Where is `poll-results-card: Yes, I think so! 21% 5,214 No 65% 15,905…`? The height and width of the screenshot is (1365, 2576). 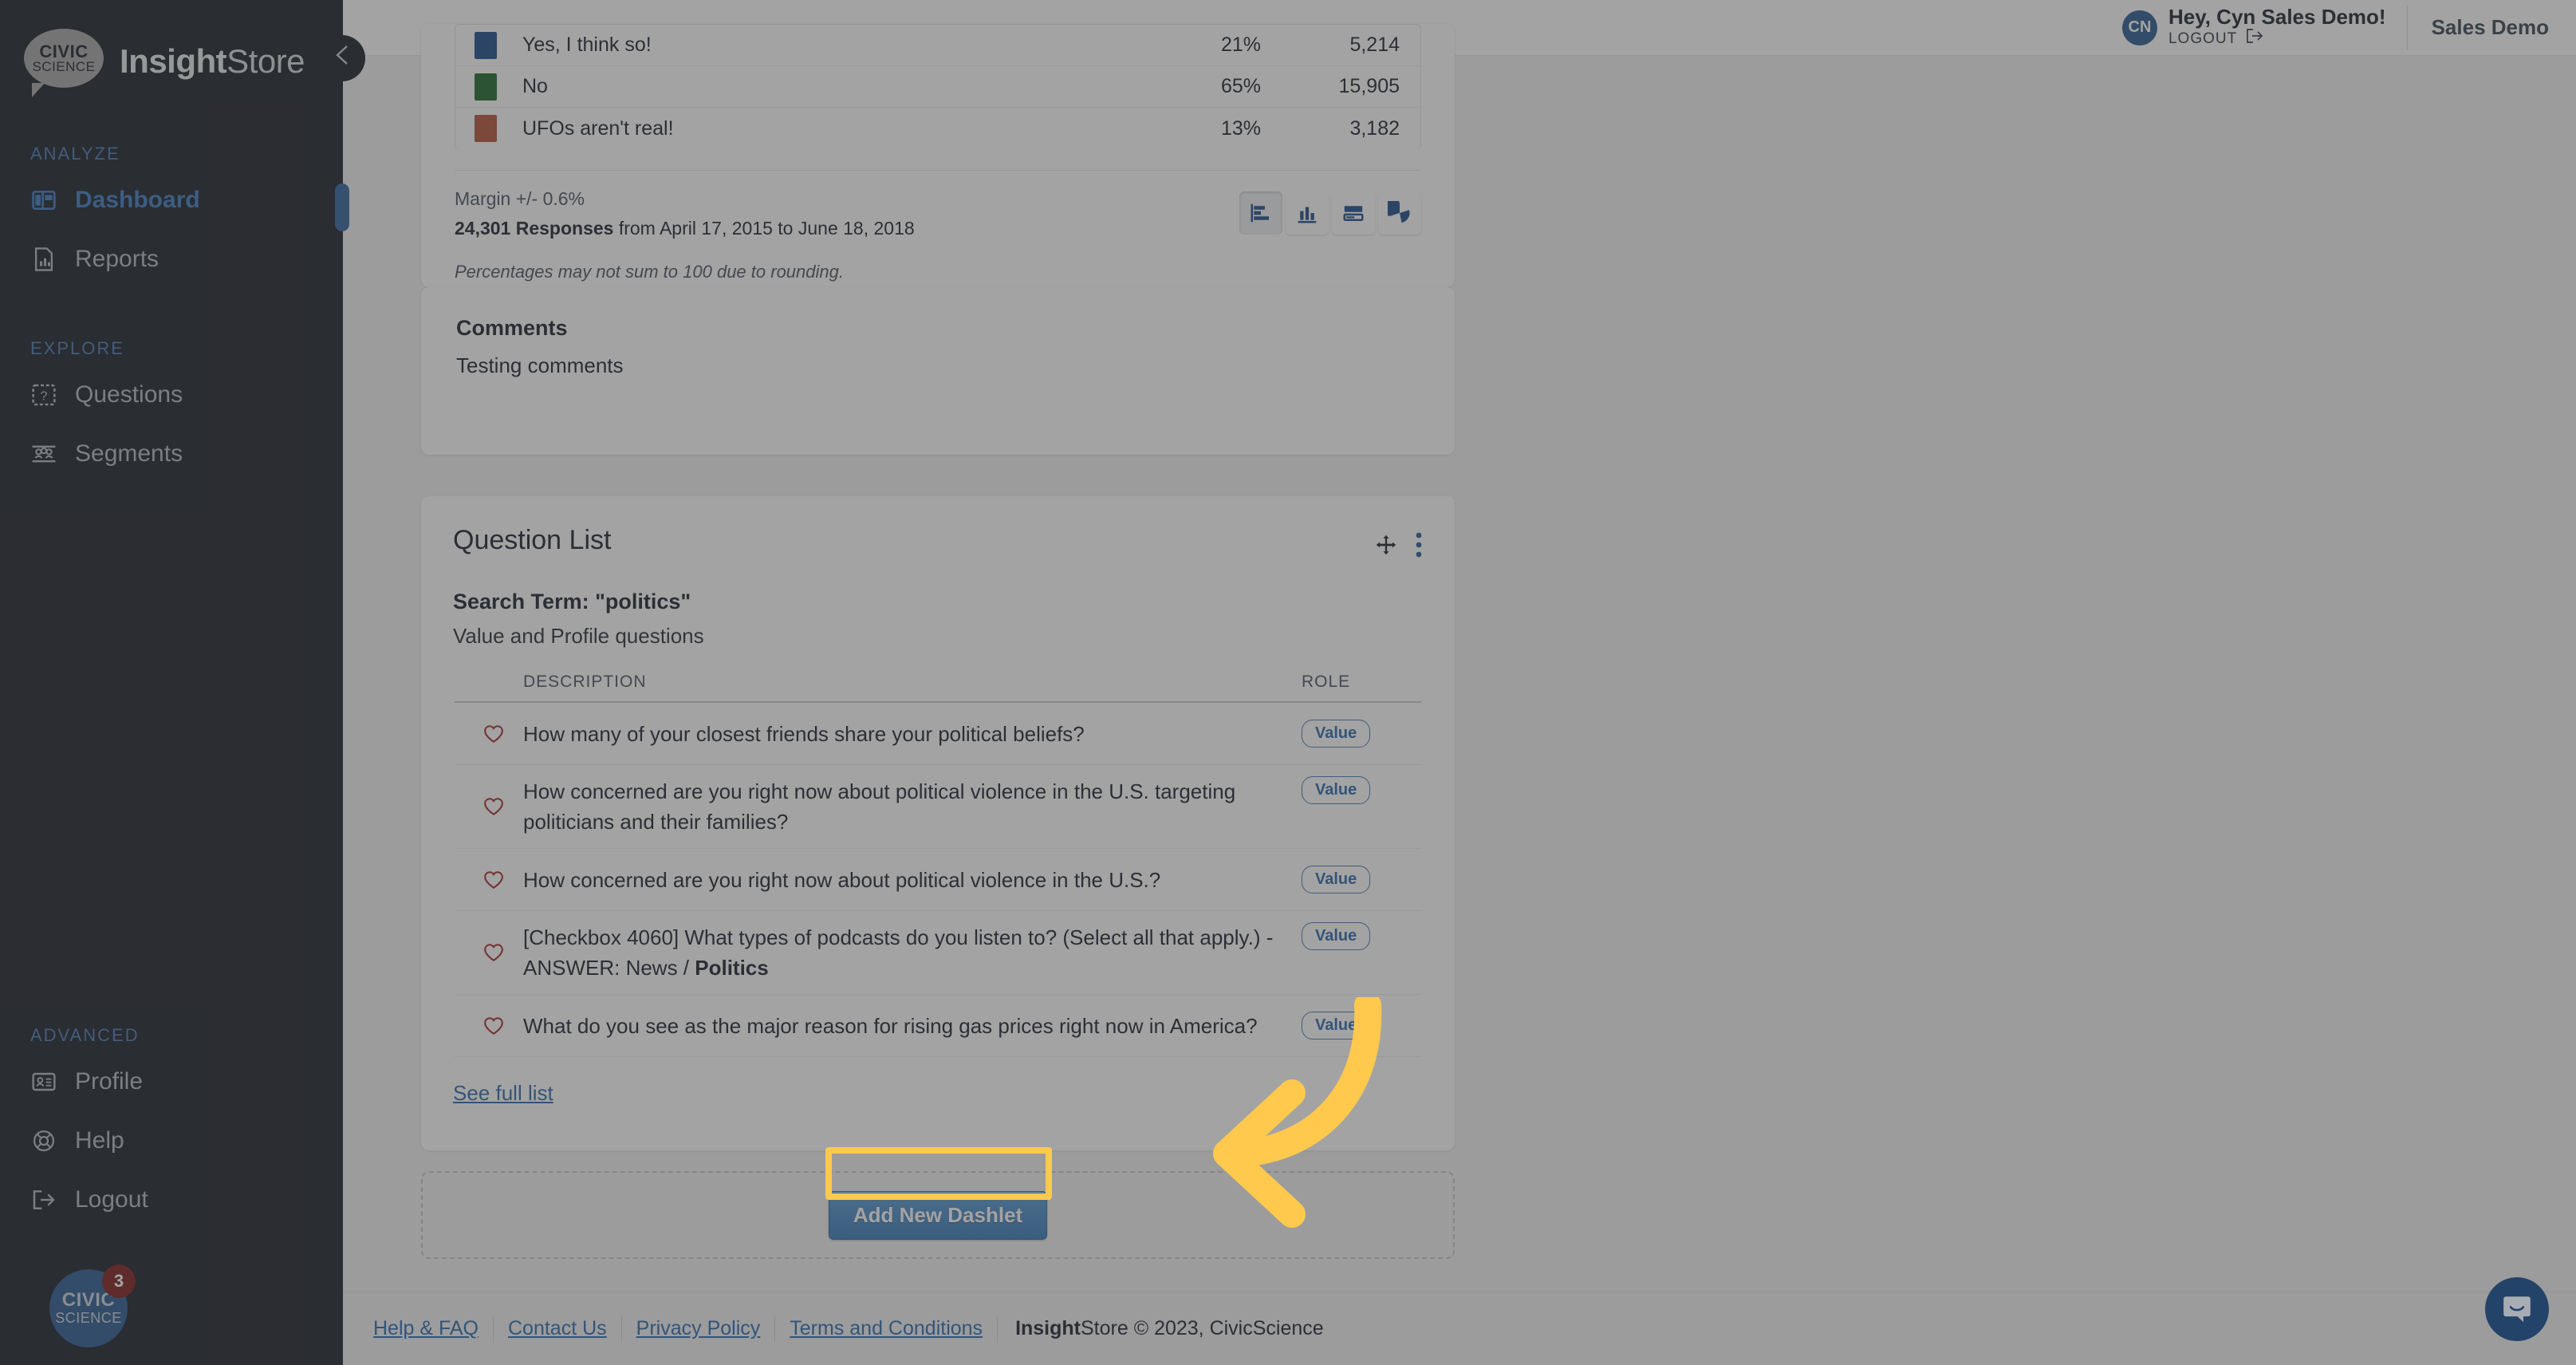
poll-results-card: Yes, I think so! 21% 5,214 No 65% 15,905… is located at coordinates (938, 155).